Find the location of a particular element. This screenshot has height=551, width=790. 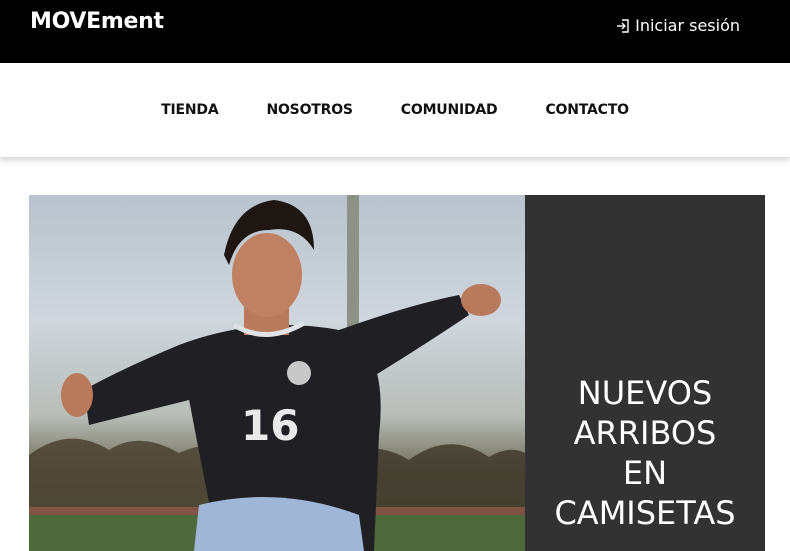

hero-title: NUEVOS ARRIBOS EN CAMISETAS is located at coordinates (644, 453).